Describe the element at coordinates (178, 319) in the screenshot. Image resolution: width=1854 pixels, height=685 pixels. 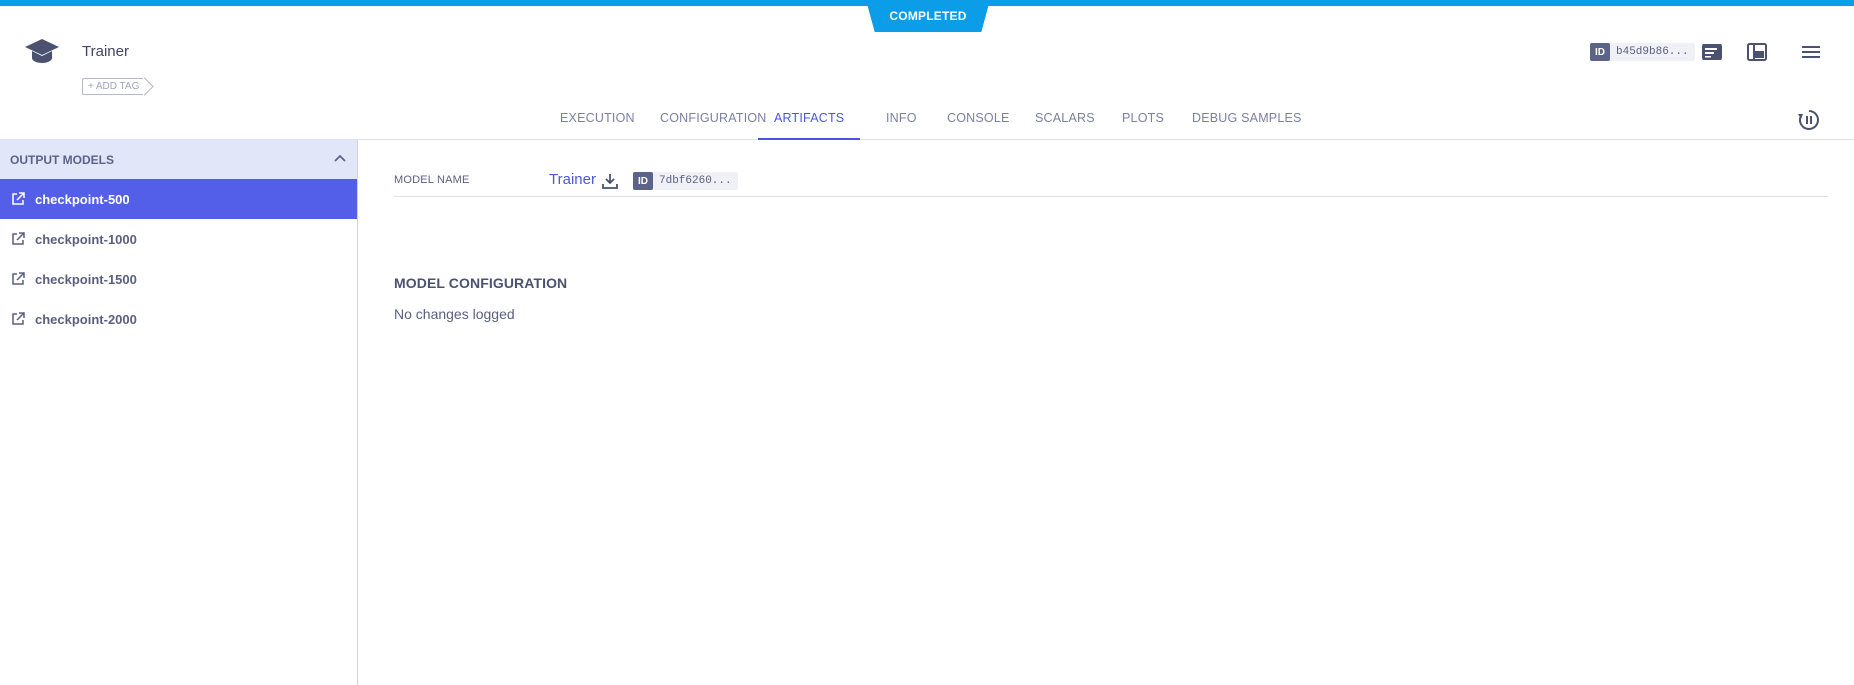
I see `model-item: checkpoint-2000` at that location.